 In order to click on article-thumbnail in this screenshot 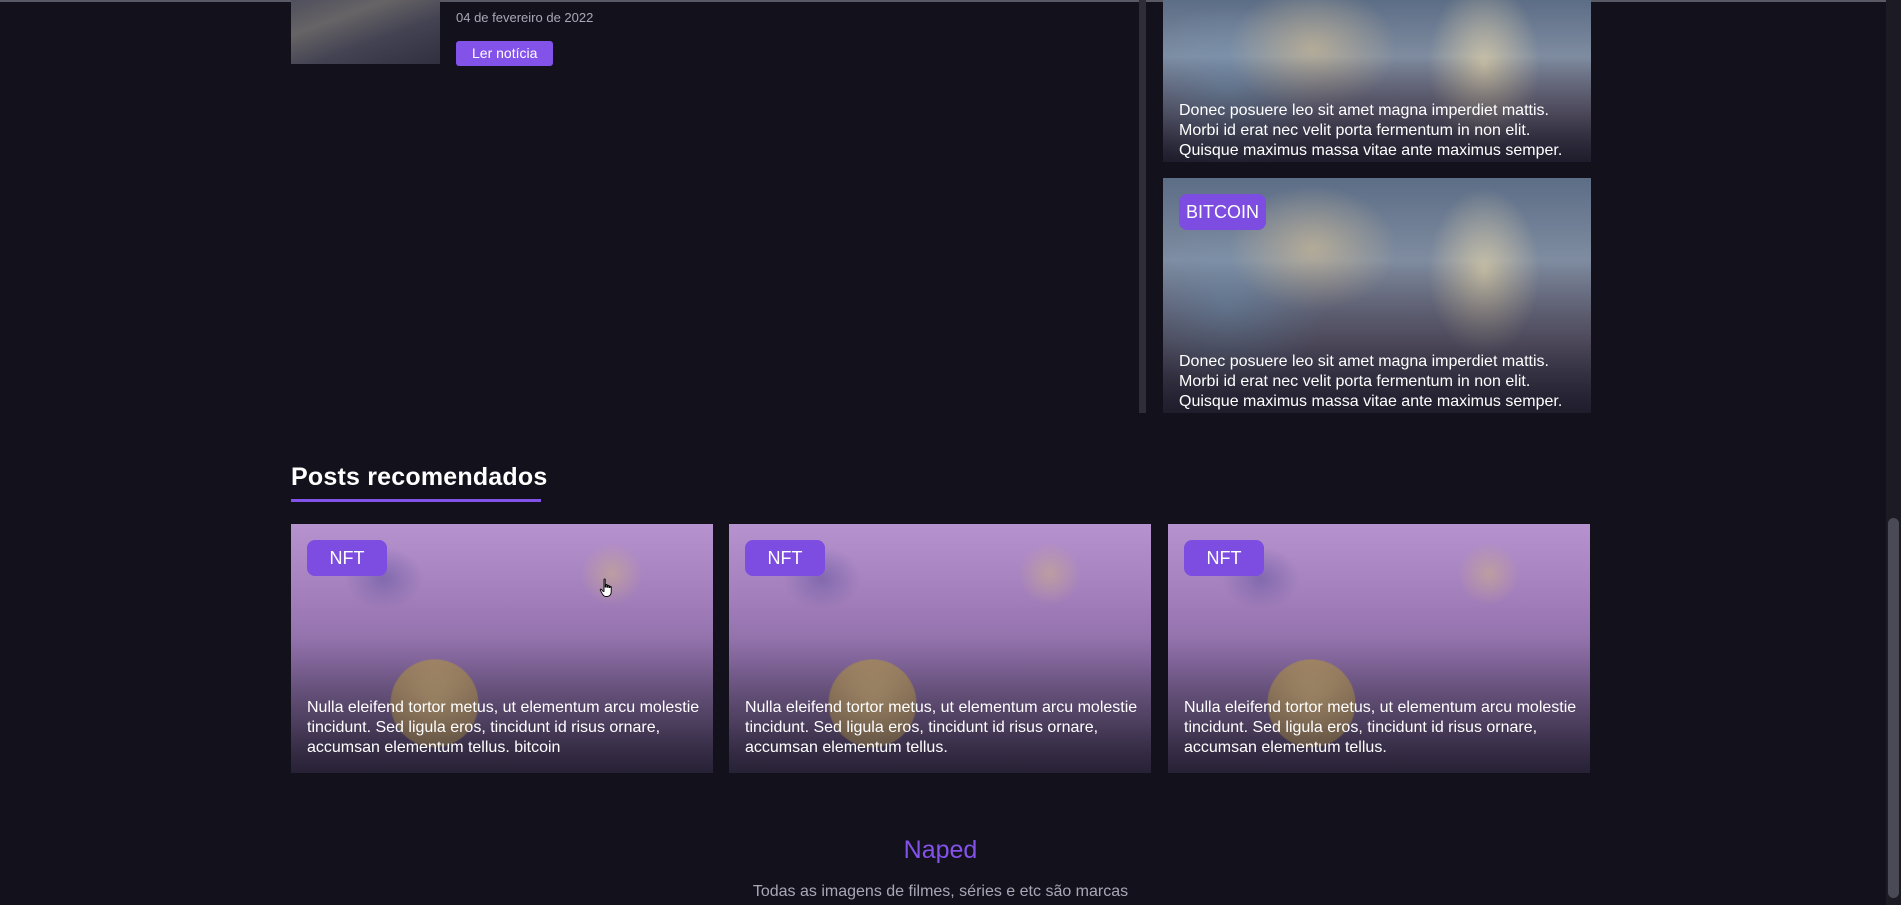, I will do `click(365, 32)`.